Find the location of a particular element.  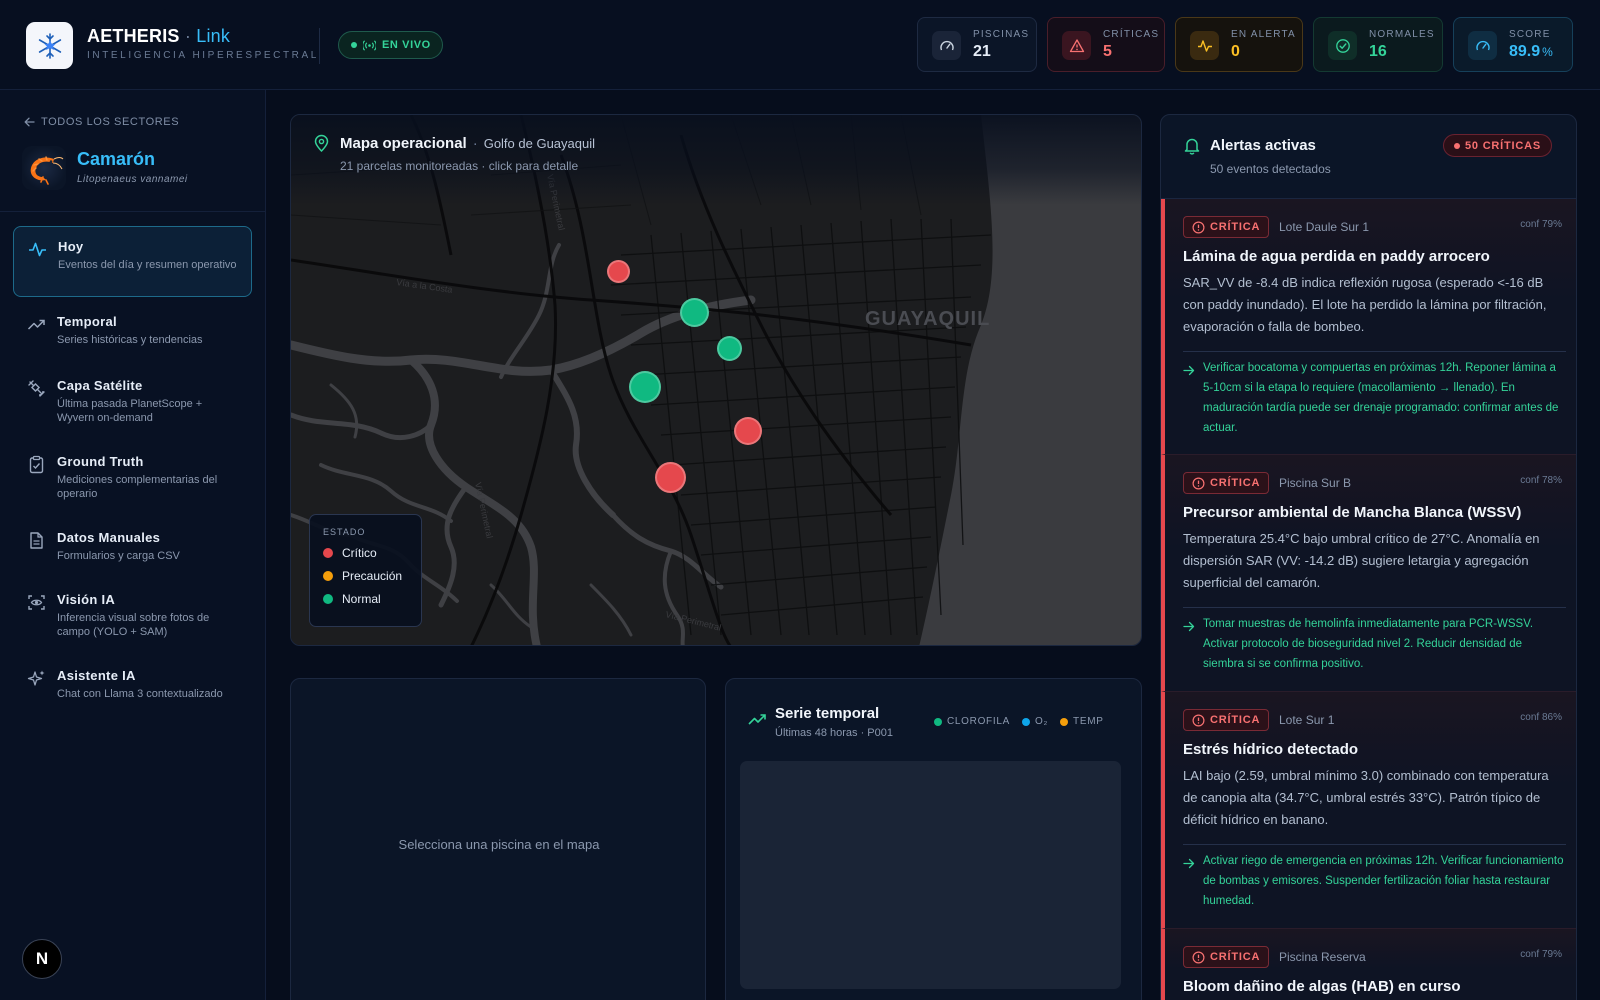

bell-icon is located at coordinates (1192, 148).